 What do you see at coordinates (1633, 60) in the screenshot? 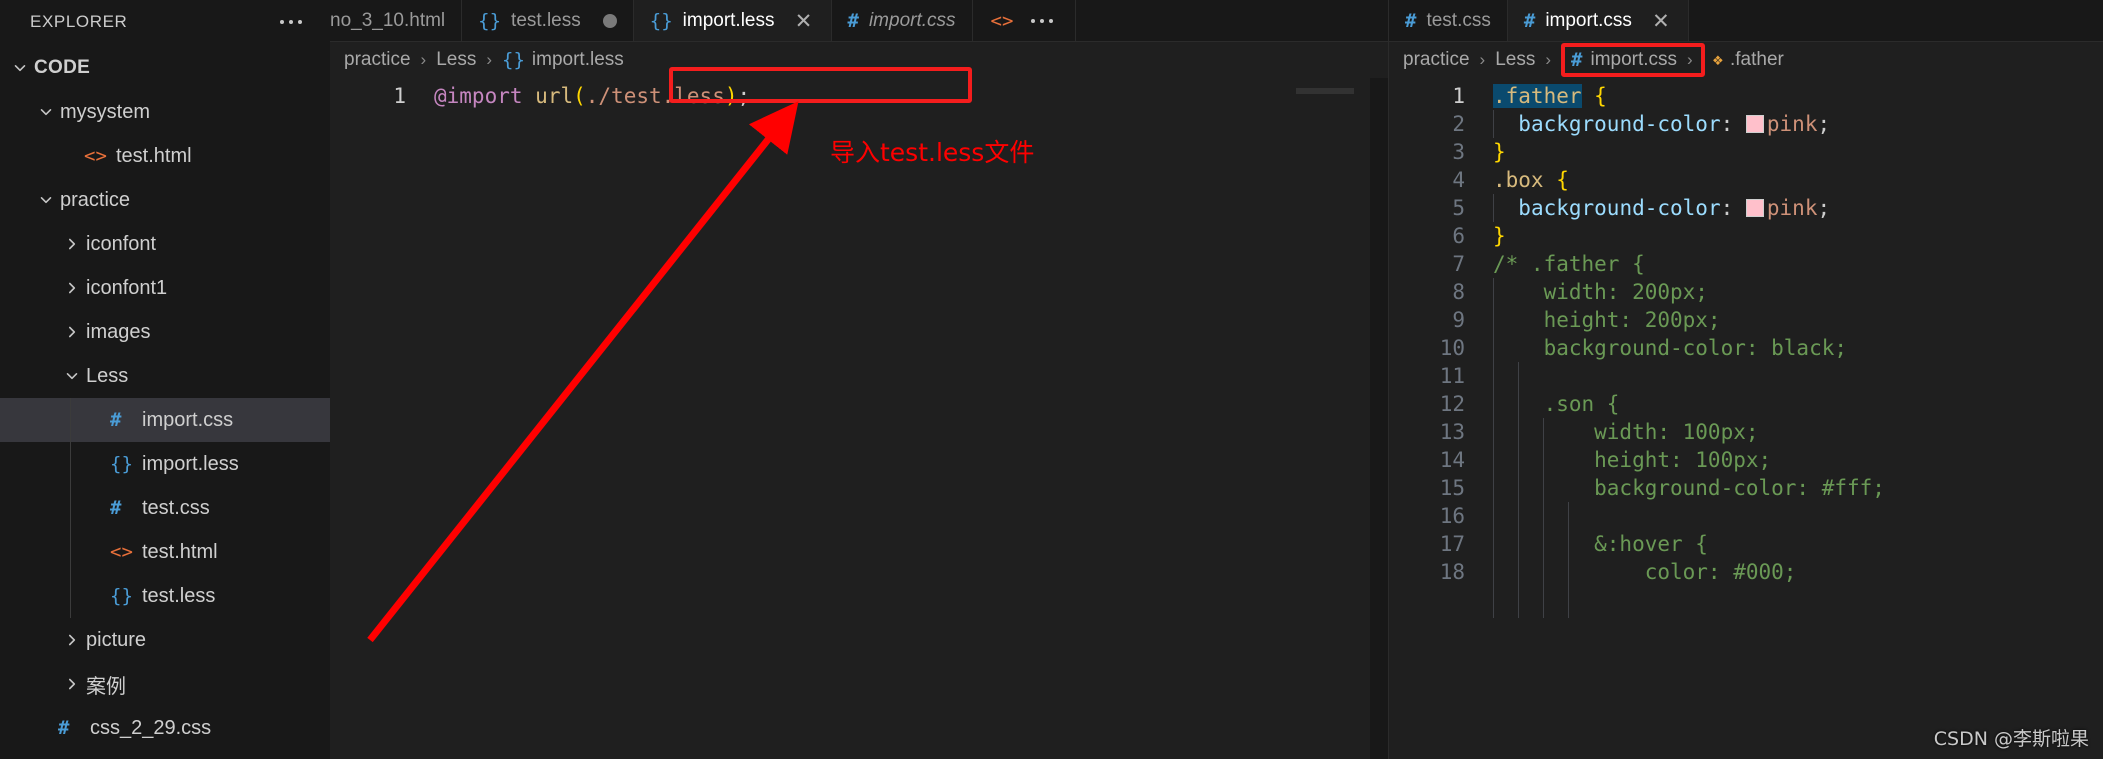
I see `breadcrumb-item-import-css: # import.css ›` at bounding box center [1633, 60].